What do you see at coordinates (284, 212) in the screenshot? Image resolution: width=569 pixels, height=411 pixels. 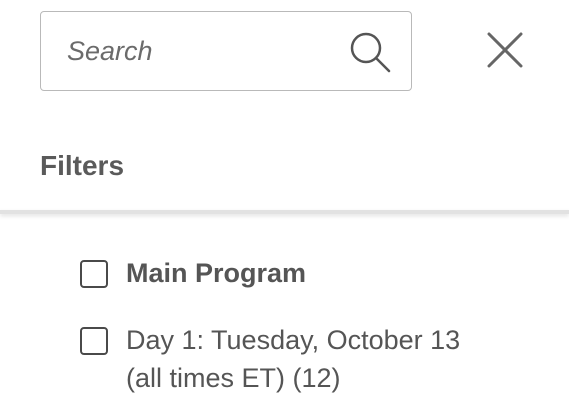 I see `divider` at bounding box center [284, 212].